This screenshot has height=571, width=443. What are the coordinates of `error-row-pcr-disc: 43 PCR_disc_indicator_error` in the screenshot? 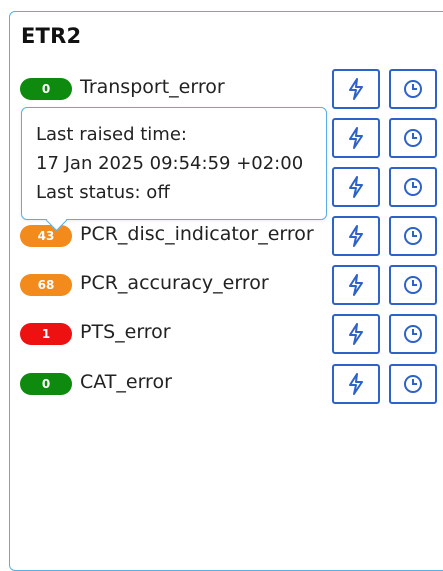 It's located at (221, 236).